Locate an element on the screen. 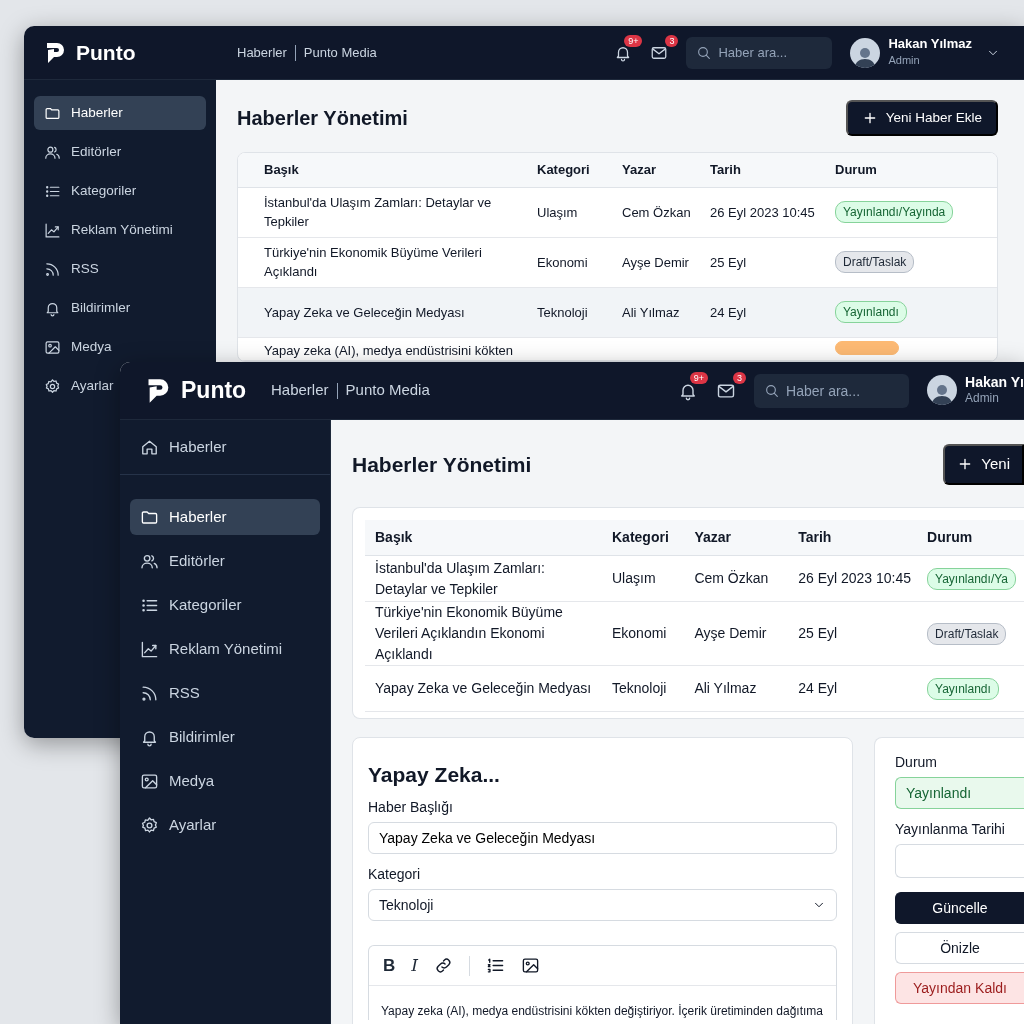  line-chart-icon is located at coordinates (149, 649).